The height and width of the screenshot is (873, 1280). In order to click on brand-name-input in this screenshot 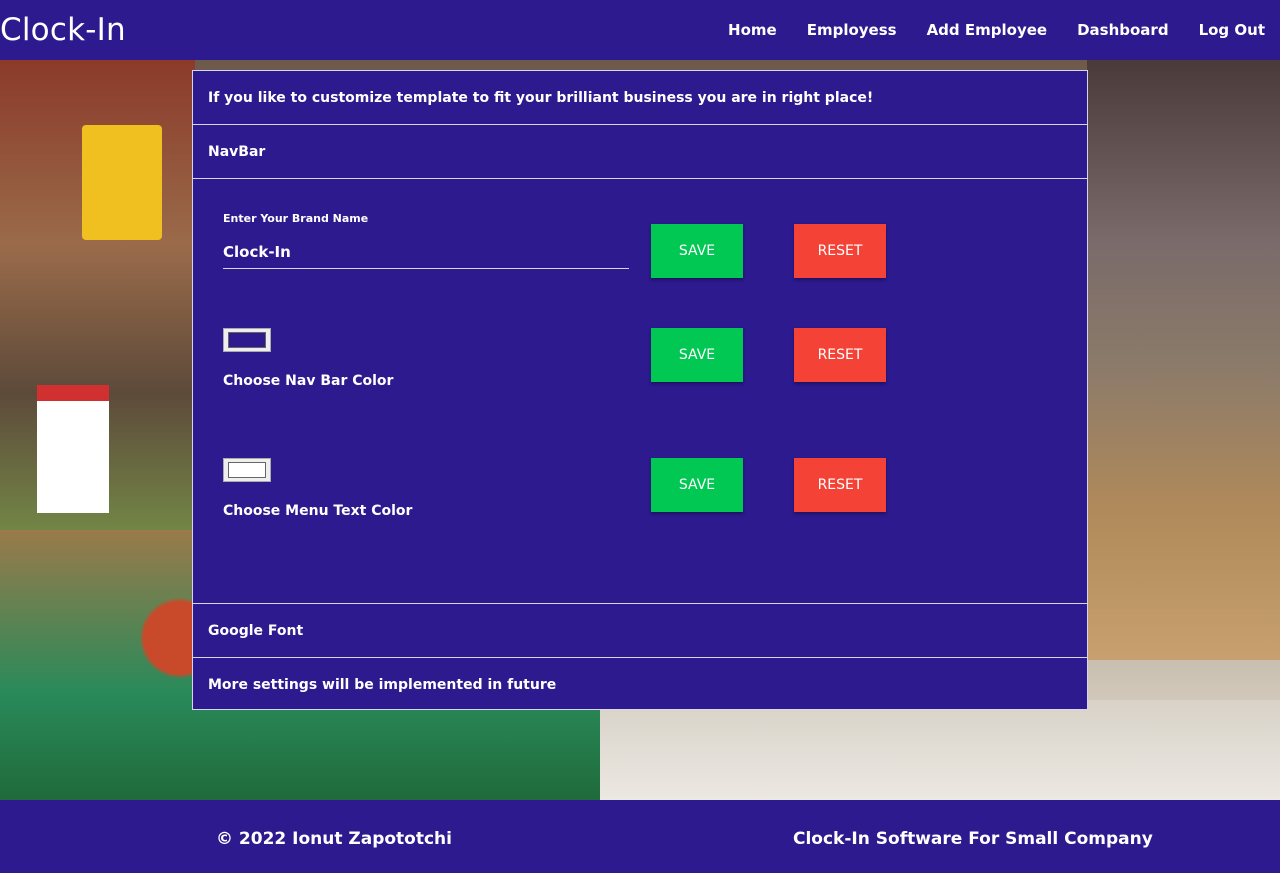, I will do `click(426, 252)`.